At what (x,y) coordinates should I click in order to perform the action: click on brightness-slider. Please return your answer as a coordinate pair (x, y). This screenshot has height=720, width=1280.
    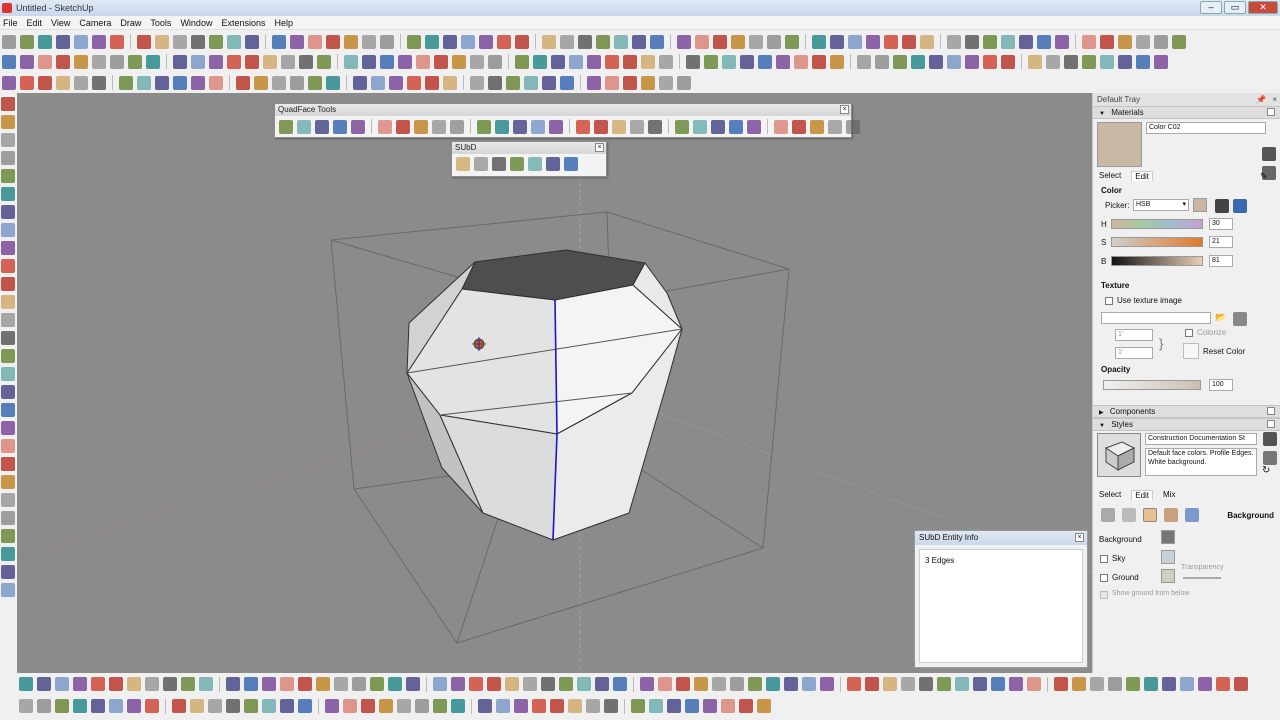
    Looking at the image, I should click on (1157, 261).